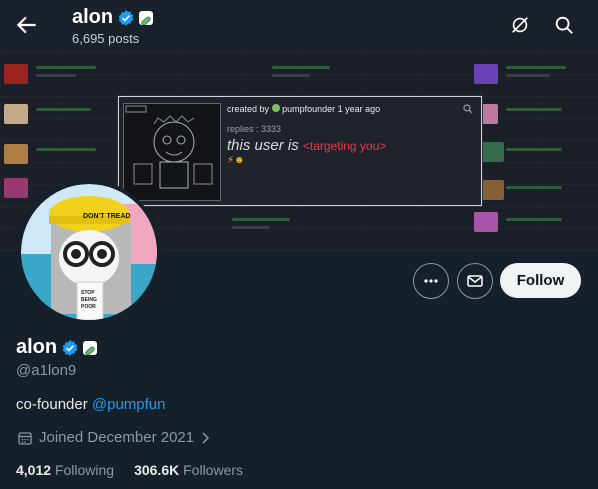  I want to click on chevron-right-icon, so click(206, 437).